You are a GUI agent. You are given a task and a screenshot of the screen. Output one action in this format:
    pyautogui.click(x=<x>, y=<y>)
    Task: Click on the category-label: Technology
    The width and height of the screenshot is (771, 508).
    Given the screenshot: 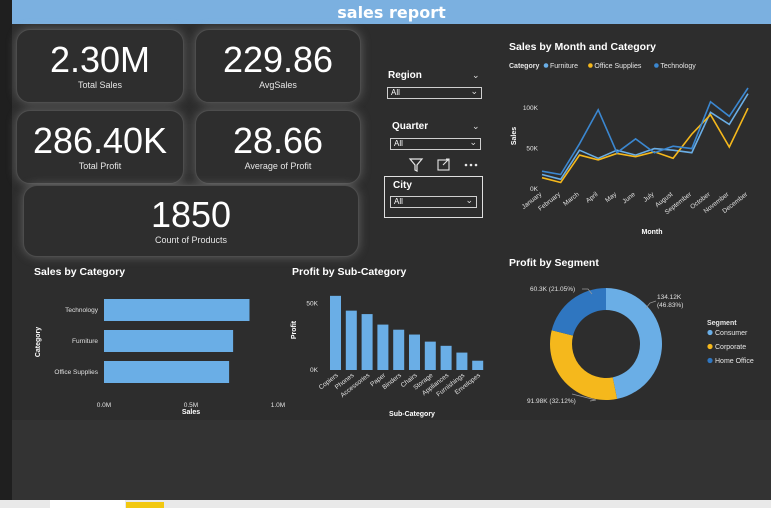 What is the action you would take?
    pyautogui.click(x=82, y=310)
    